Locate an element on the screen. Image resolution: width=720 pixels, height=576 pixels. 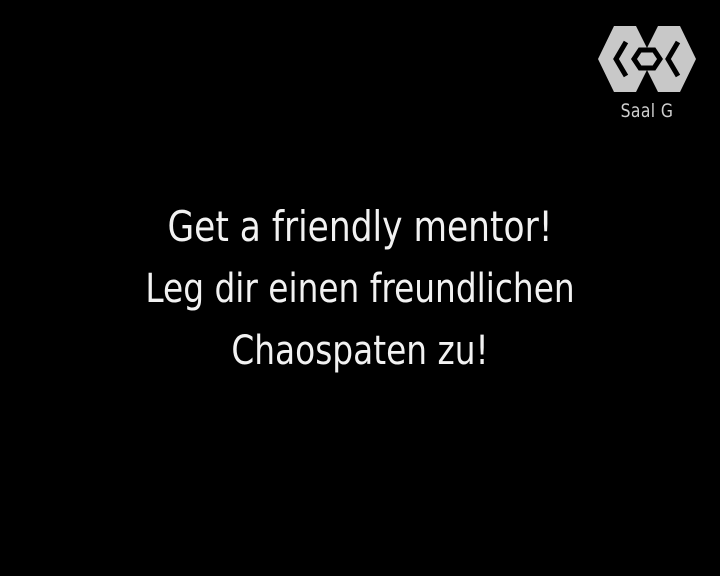
announcement-line-german-2: Chaospaten zu! is located at coordinates (360, 351).